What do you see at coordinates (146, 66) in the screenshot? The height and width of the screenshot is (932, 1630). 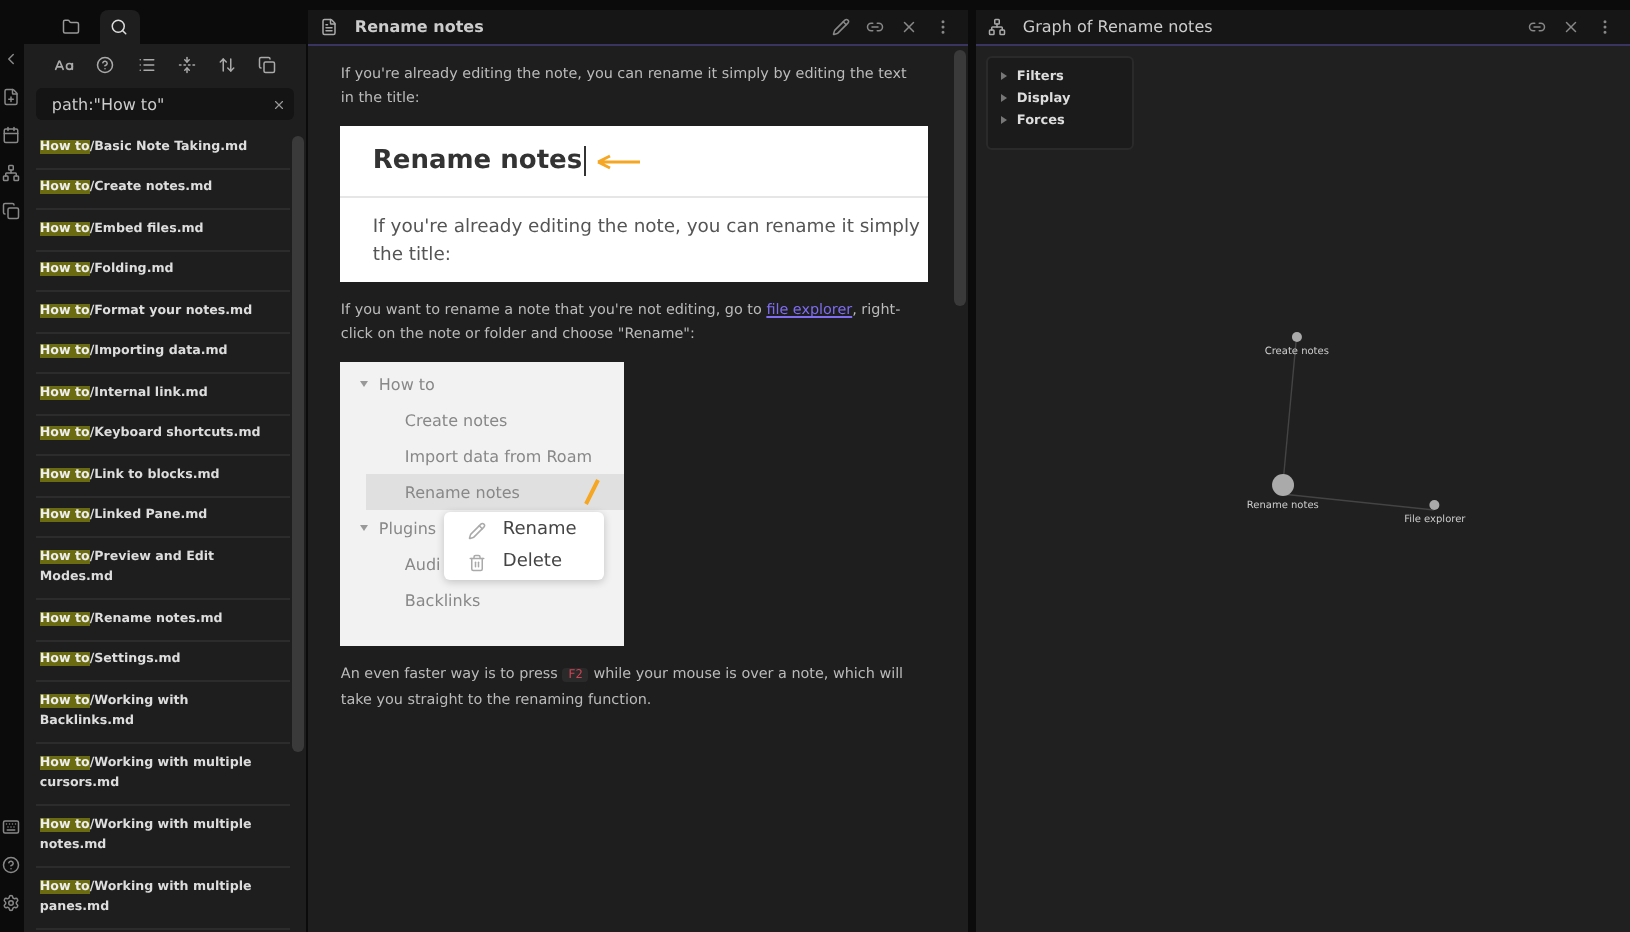 I see `list-icon` at bounding box center [146, 66].